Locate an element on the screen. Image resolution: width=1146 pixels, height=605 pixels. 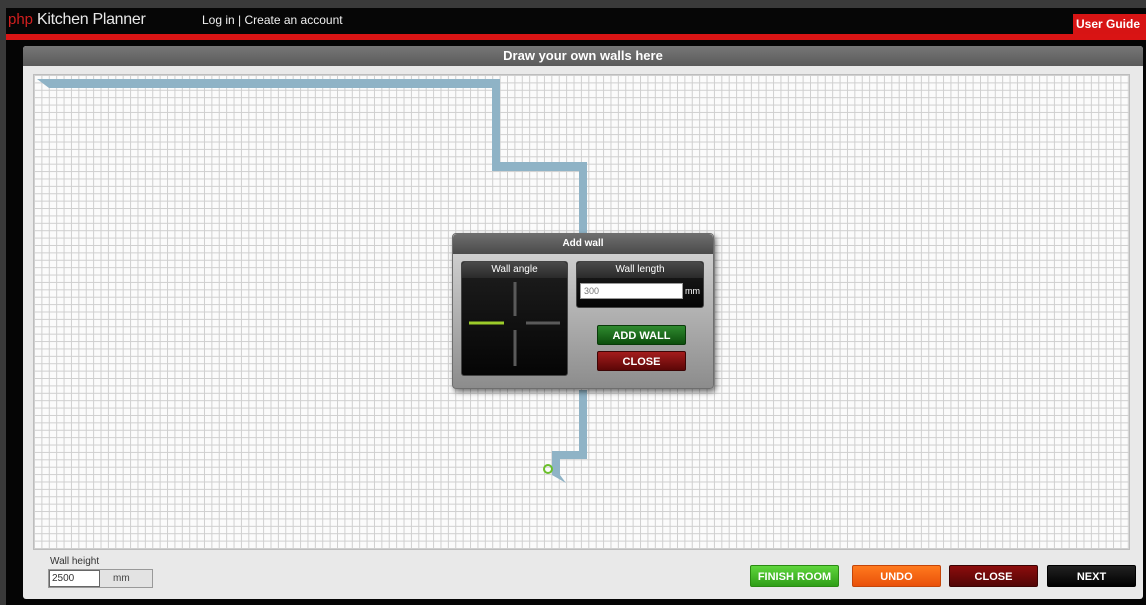
wall-height-label: Wall height is located at coordinates (75, 561).